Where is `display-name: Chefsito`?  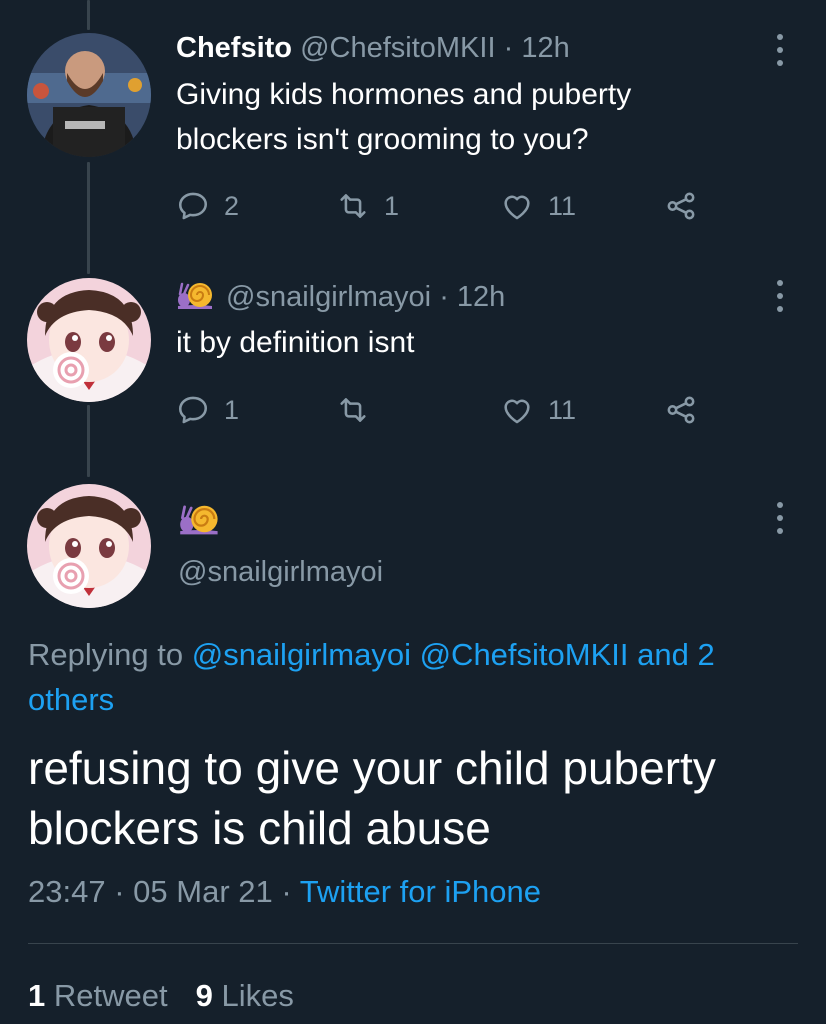
display-name: Chefsito is located at coordinates (234, 48).